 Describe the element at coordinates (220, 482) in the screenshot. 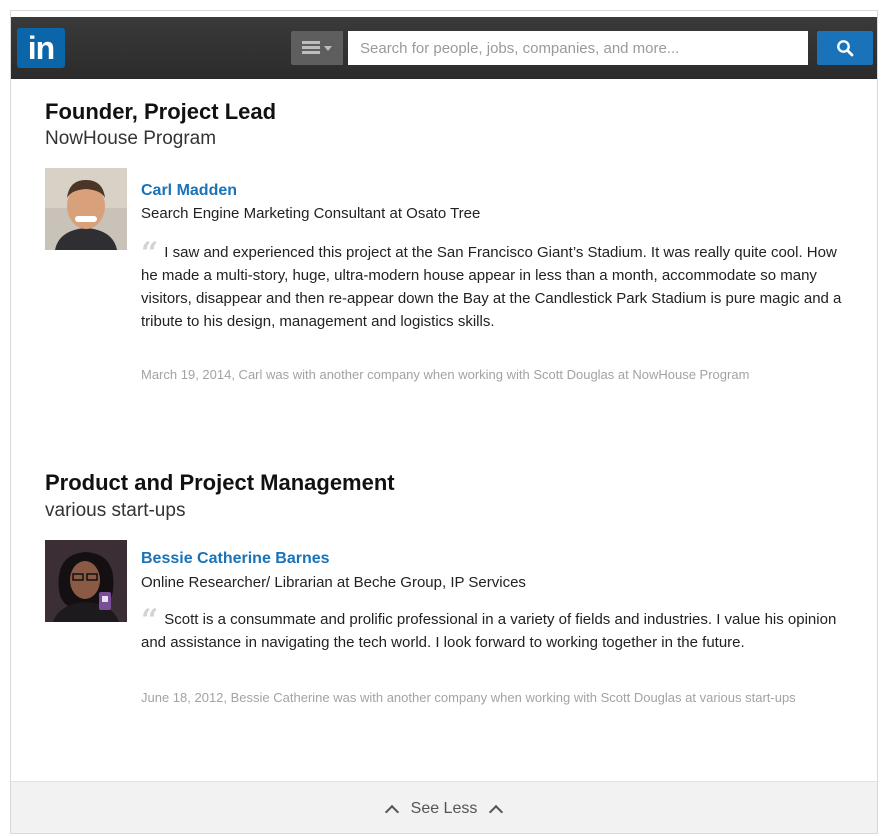

I see `role-title: Product and Project Management` at that location.